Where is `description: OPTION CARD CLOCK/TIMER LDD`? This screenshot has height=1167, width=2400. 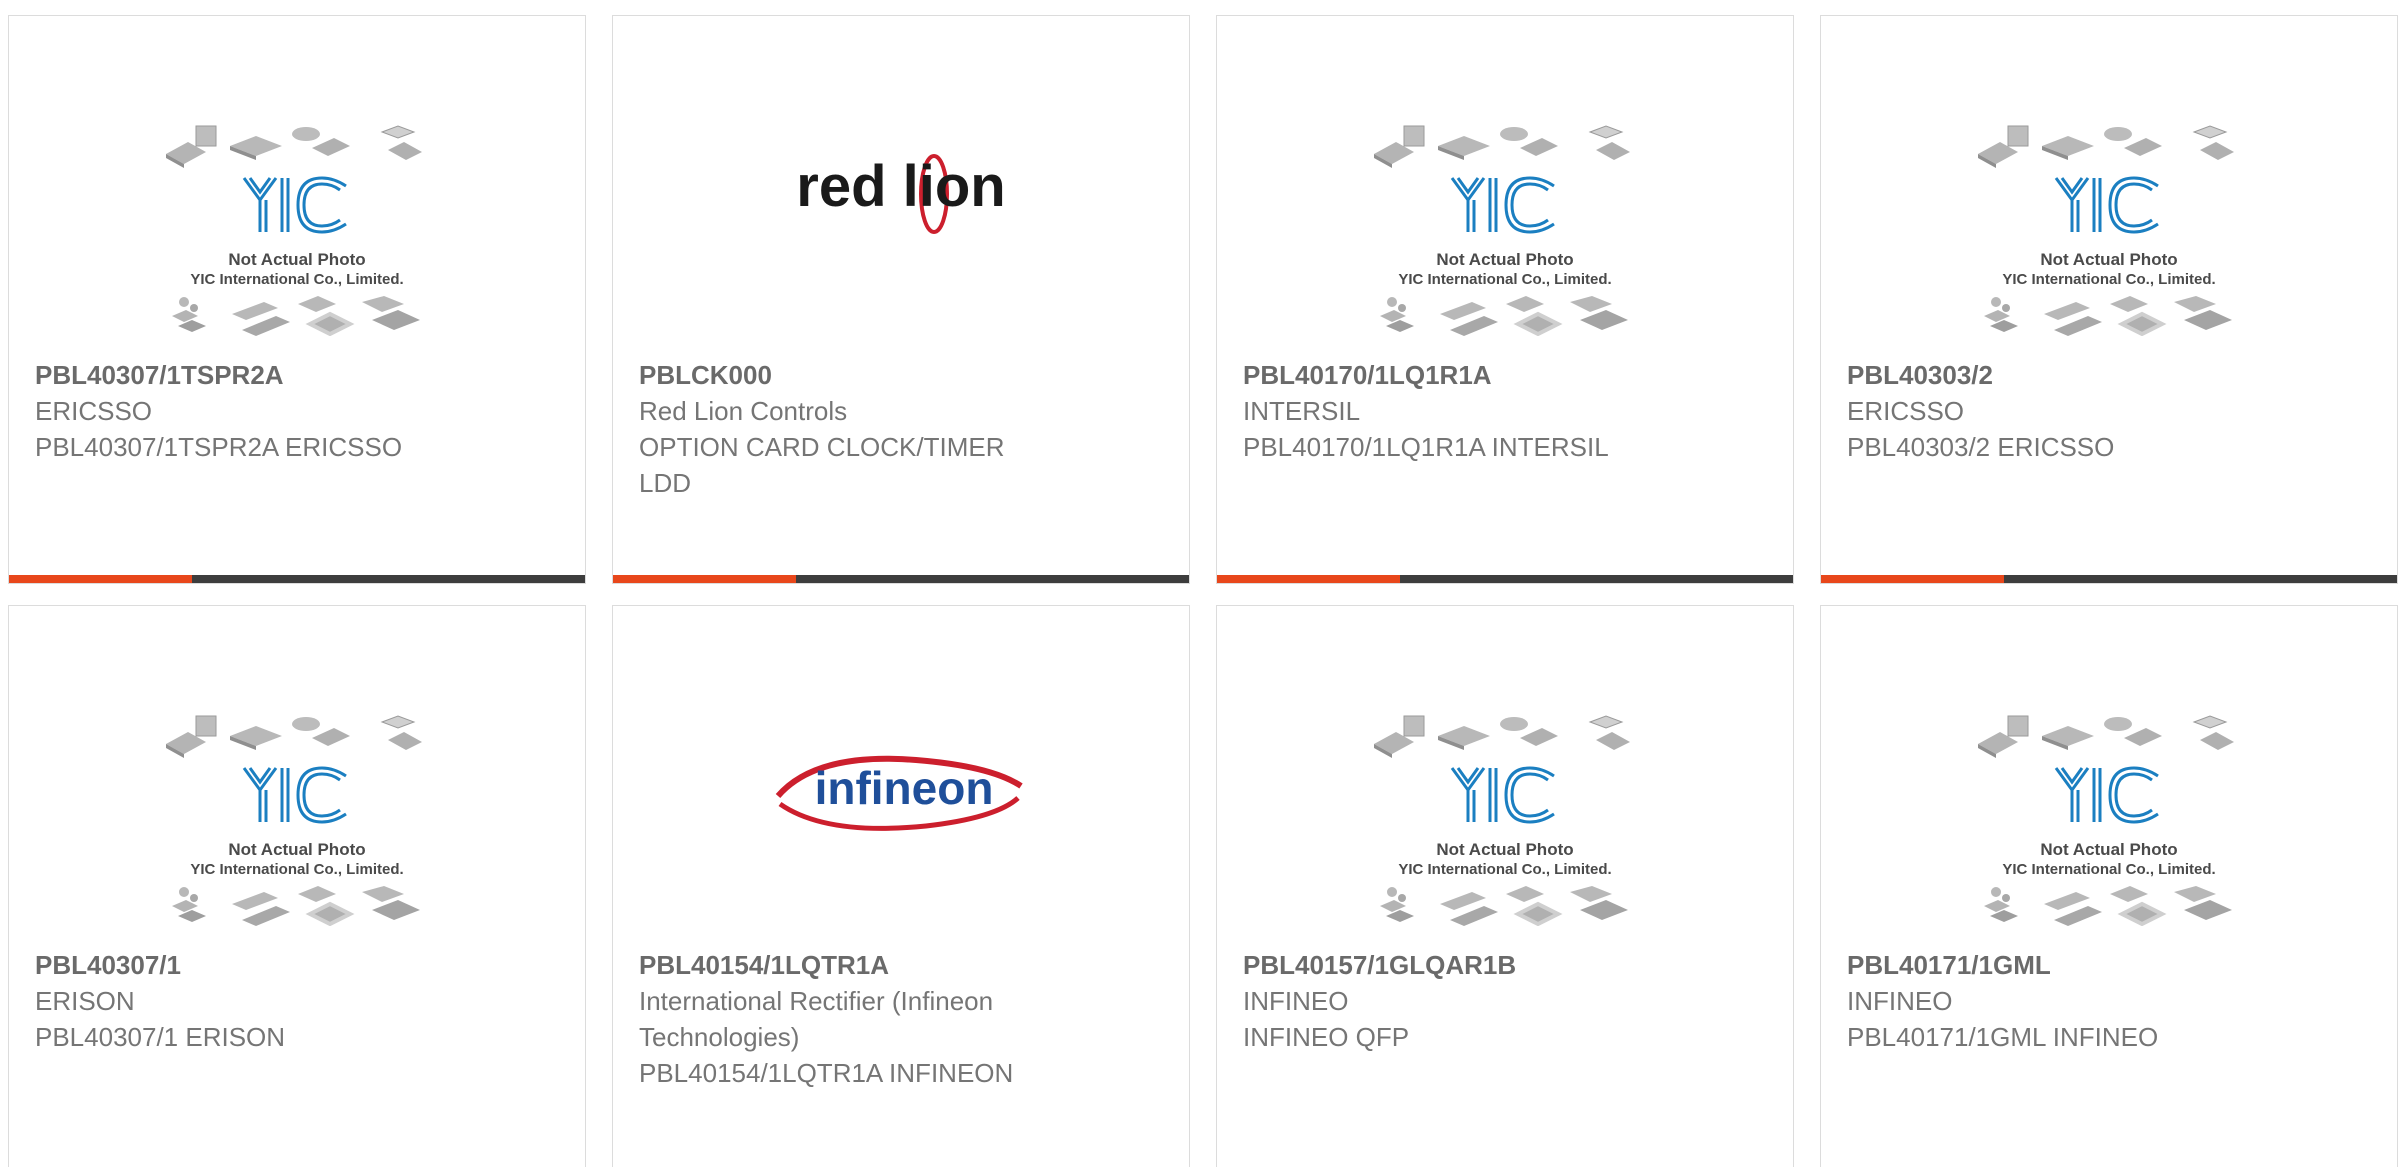 description: OPTION CARD CLOCK/TIMER LDD is located at coordinates (822, 465).